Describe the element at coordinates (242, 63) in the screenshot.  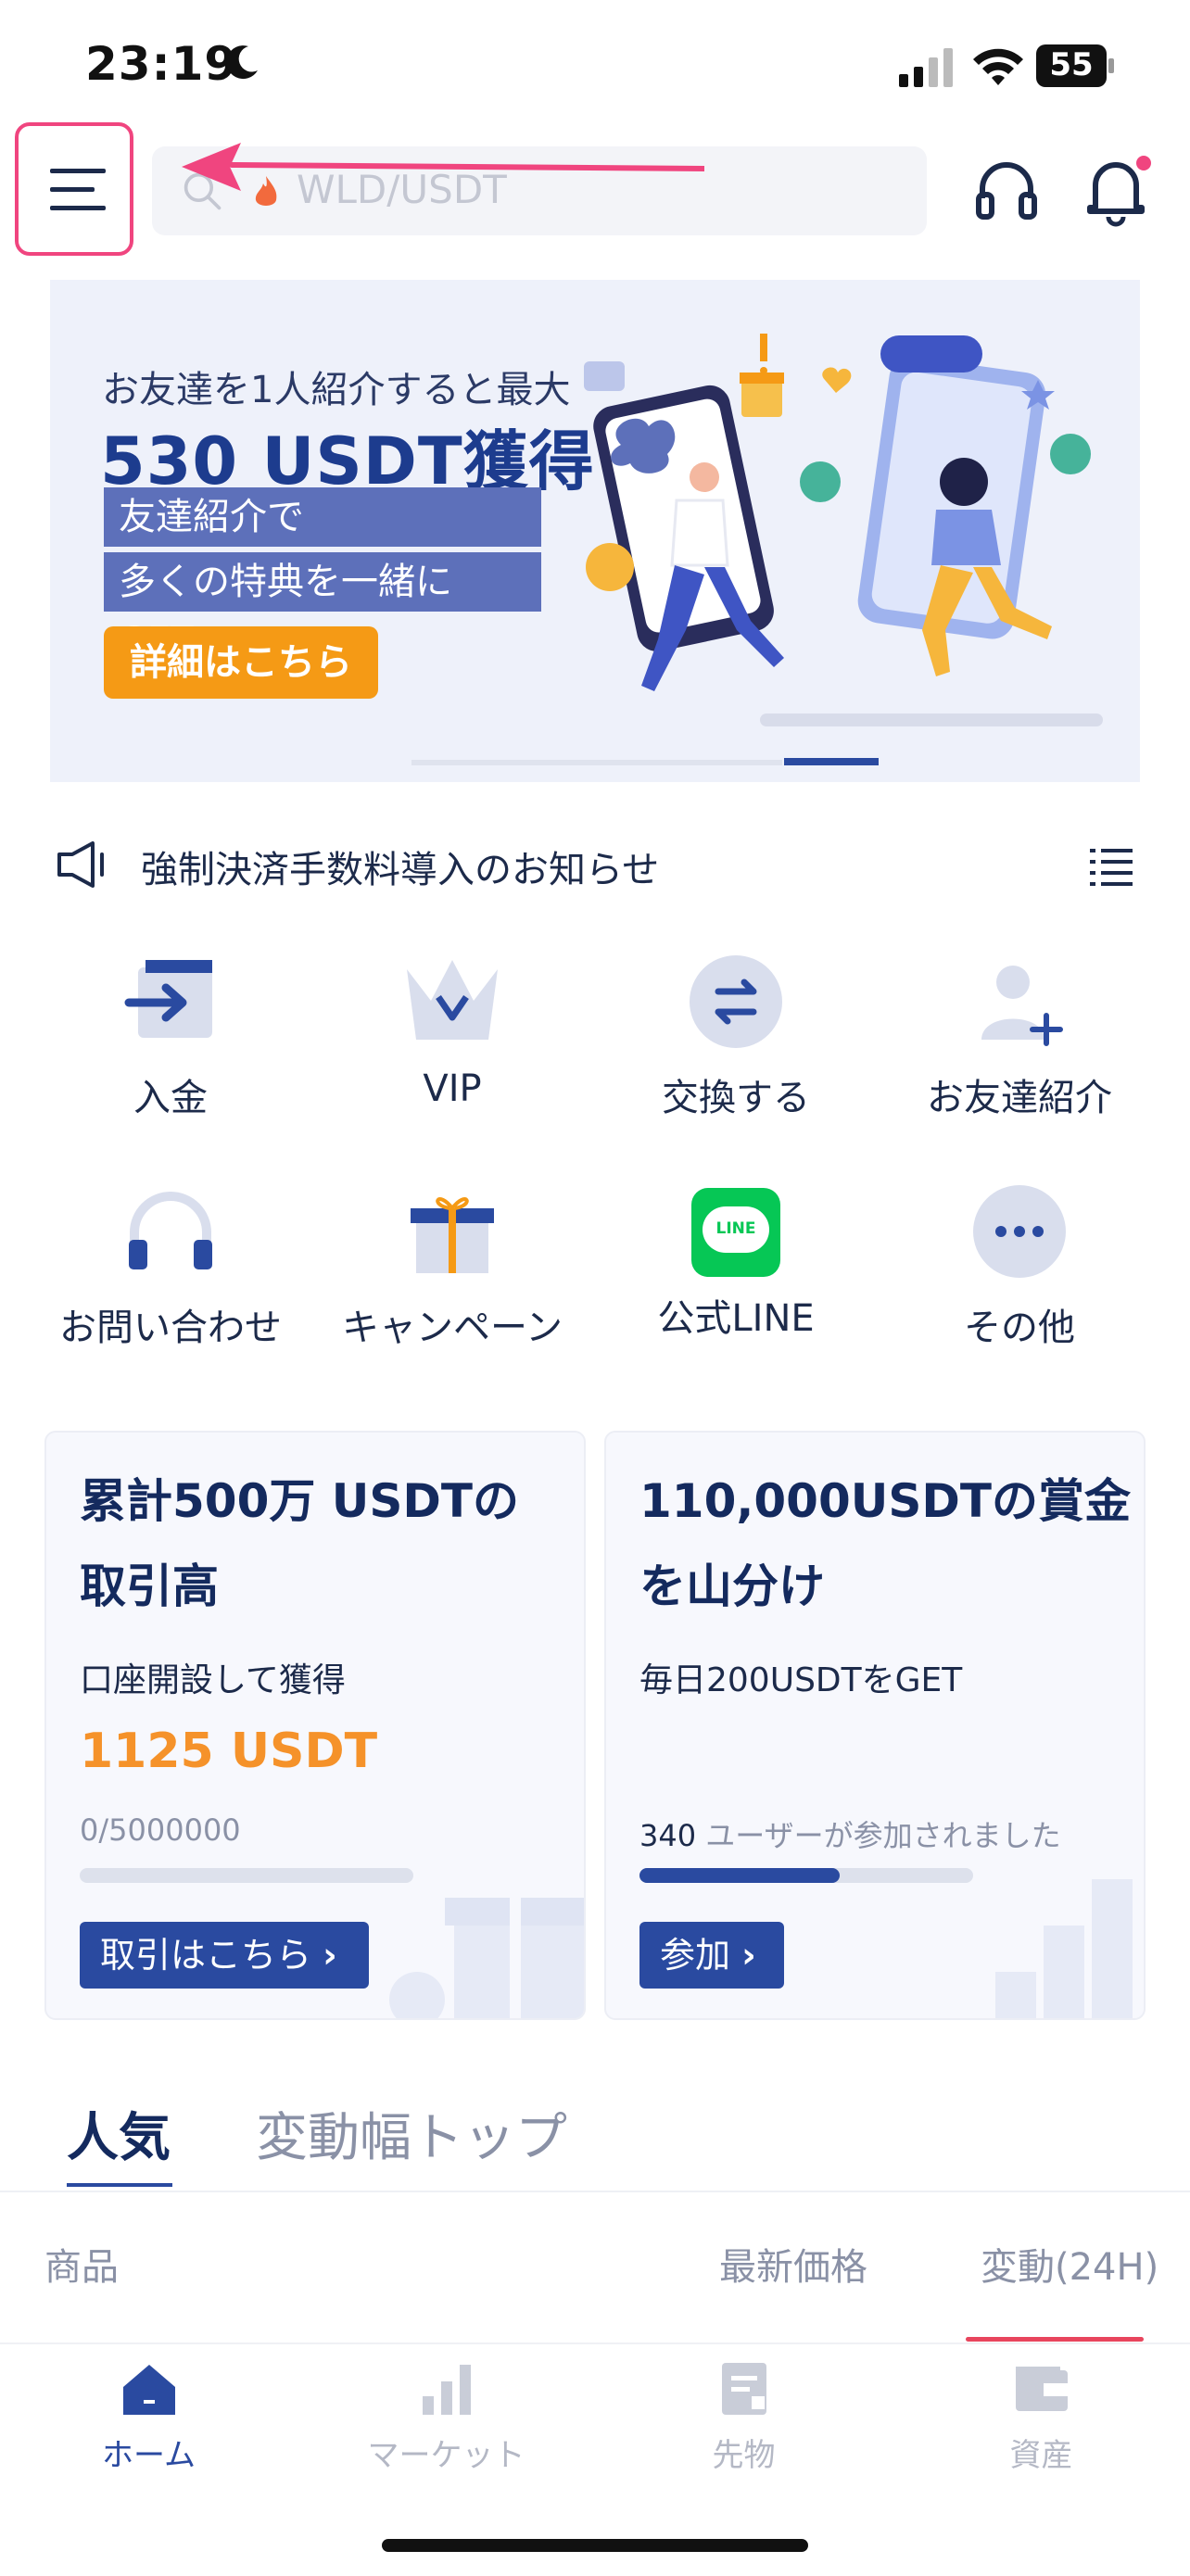
I see `moon-icon` at that location.